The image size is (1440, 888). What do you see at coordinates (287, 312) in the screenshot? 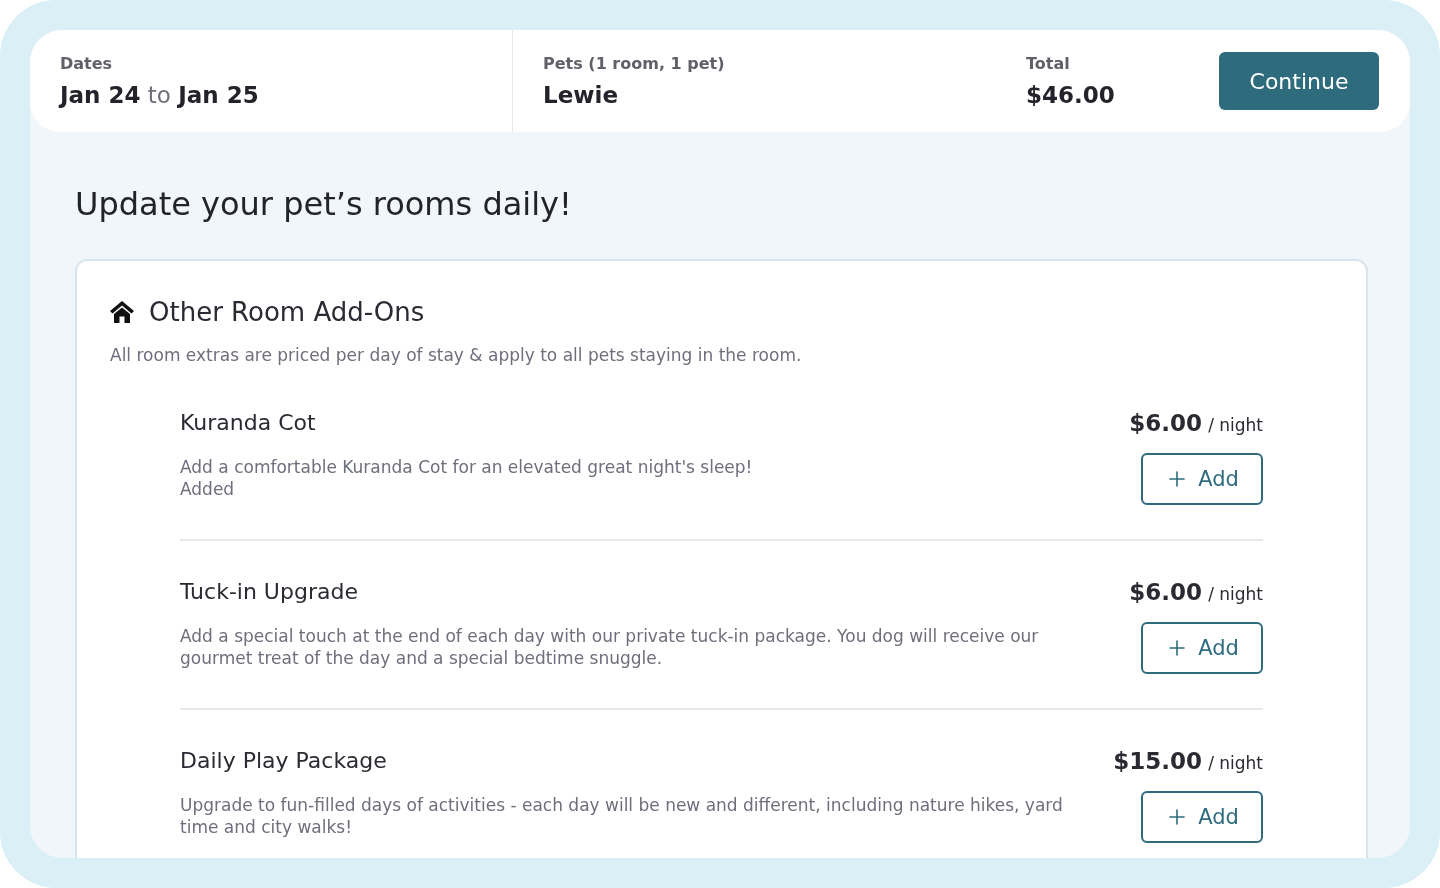
I see `card-title: Other Room Add-Ons` at bounding box center [287, 312].